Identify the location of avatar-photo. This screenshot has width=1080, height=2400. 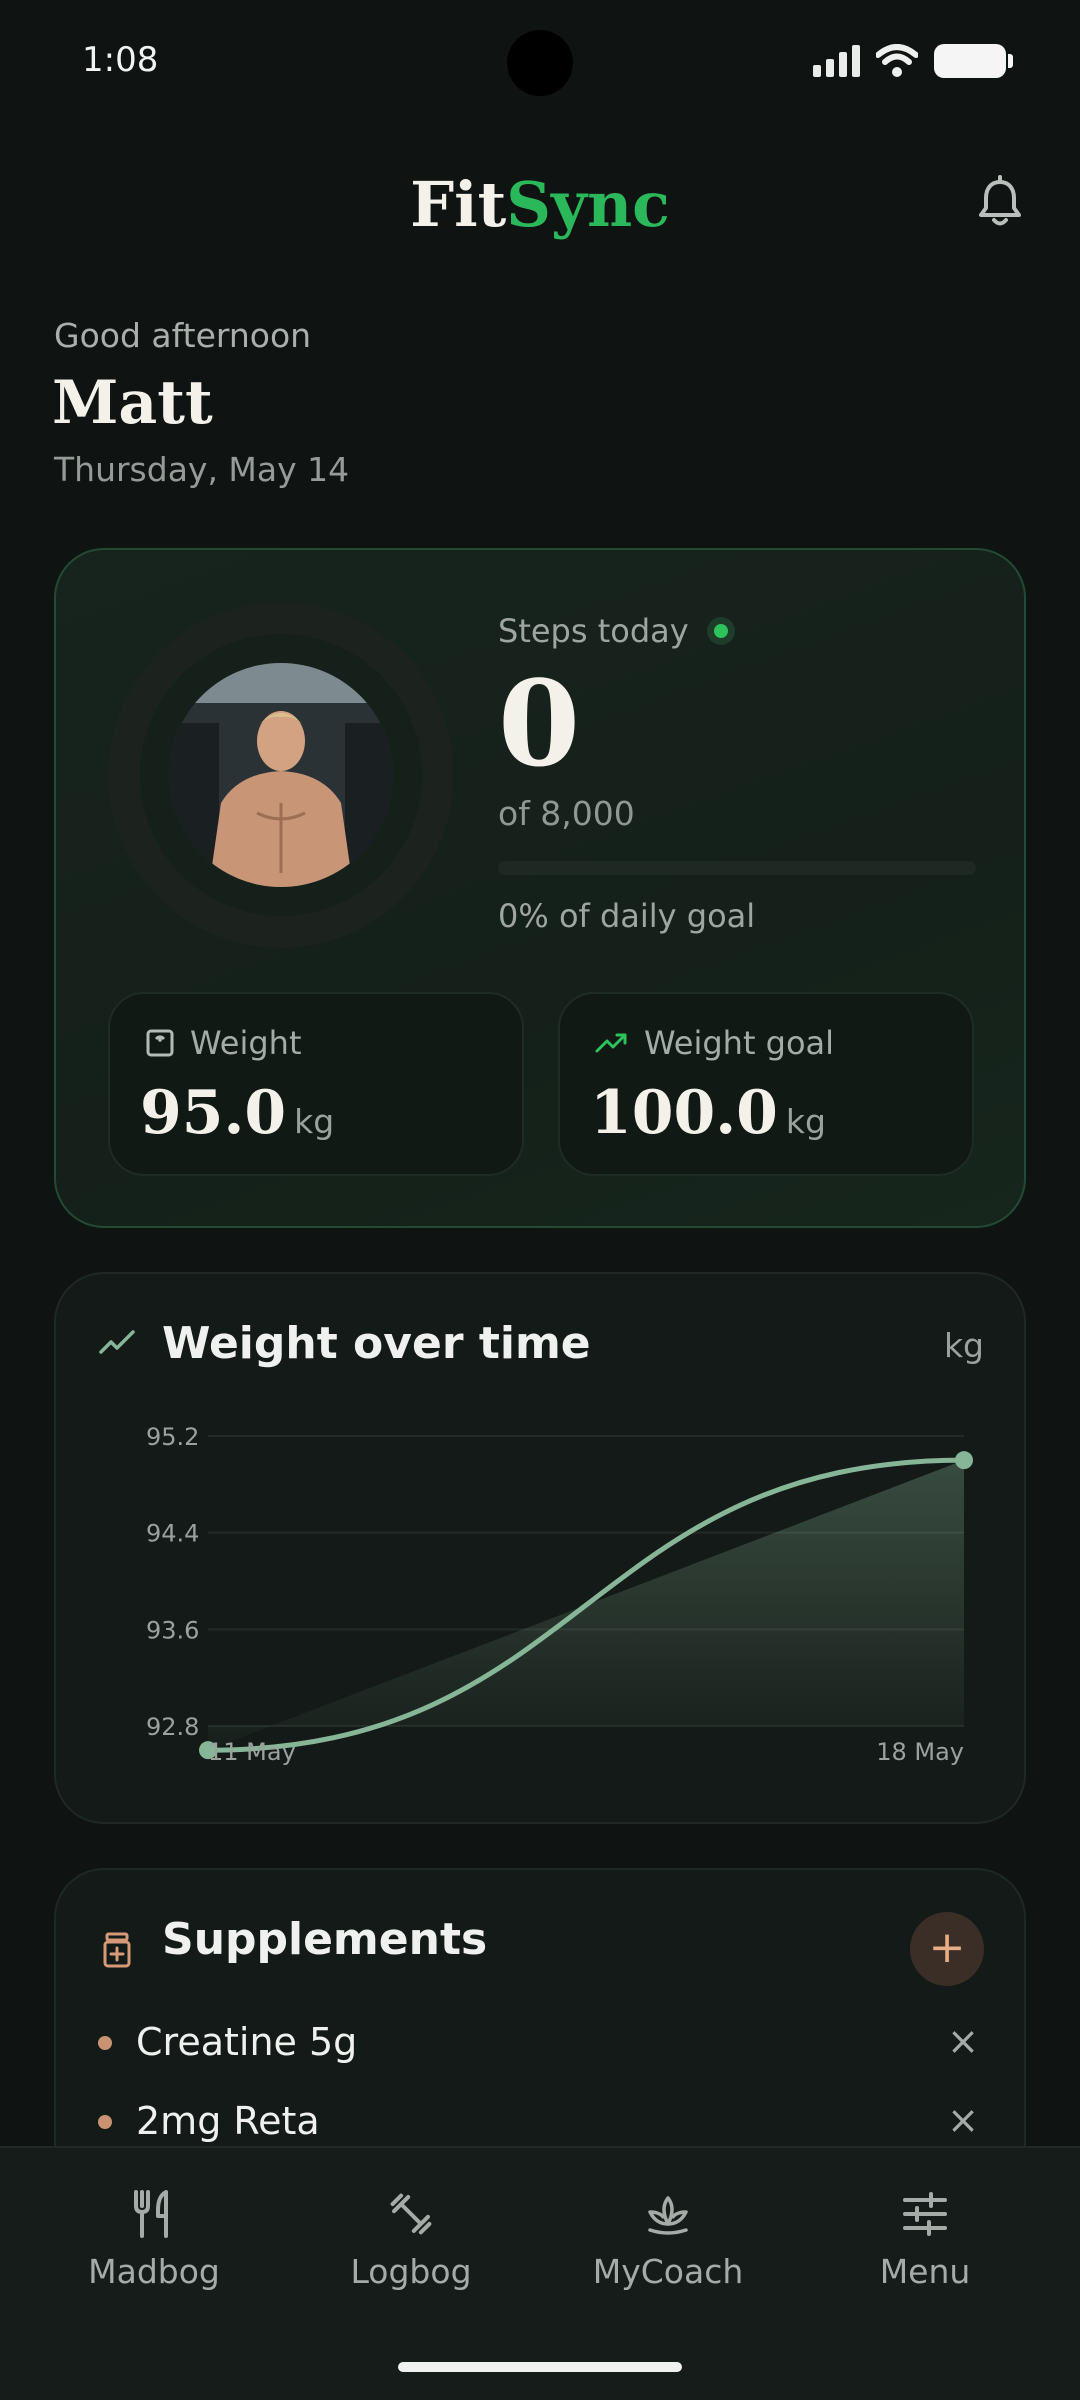
(281, 775).